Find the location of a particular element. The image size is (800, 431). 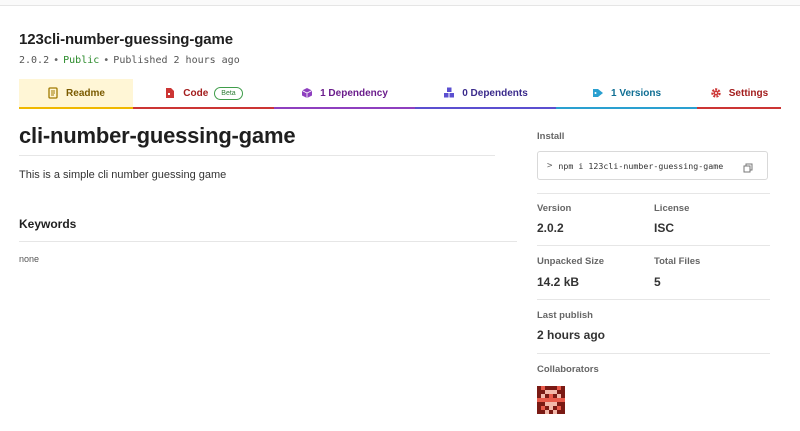

package-published: Published 2 hours ago is located at coordinates (176, 60).